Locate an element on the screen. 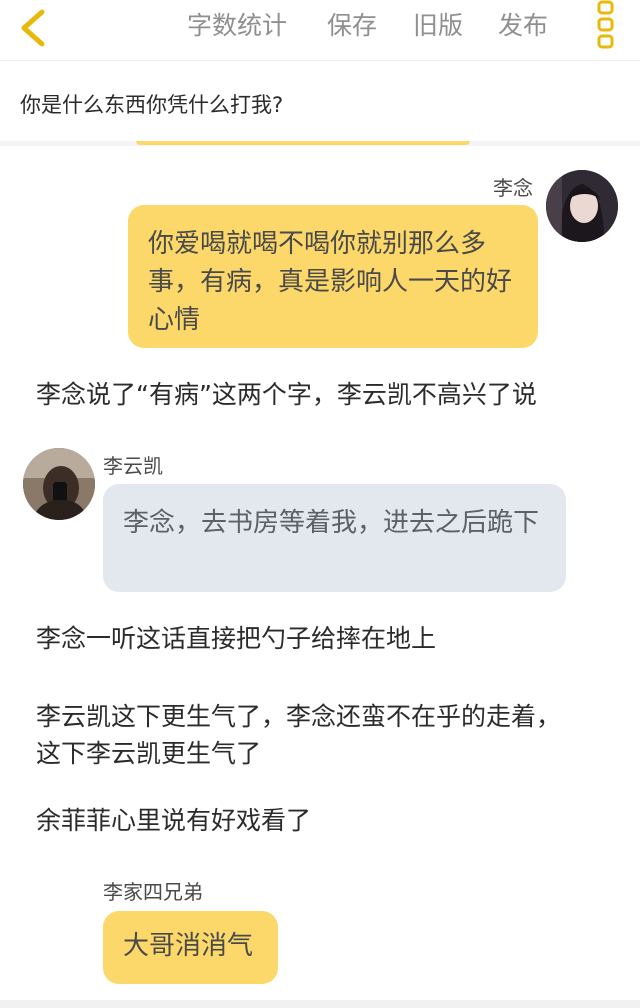 The height and width of the screenshot is (1008, 640). narration-text: 余菲菲心里说有好戏看了 is located at coordinates (174, 820).